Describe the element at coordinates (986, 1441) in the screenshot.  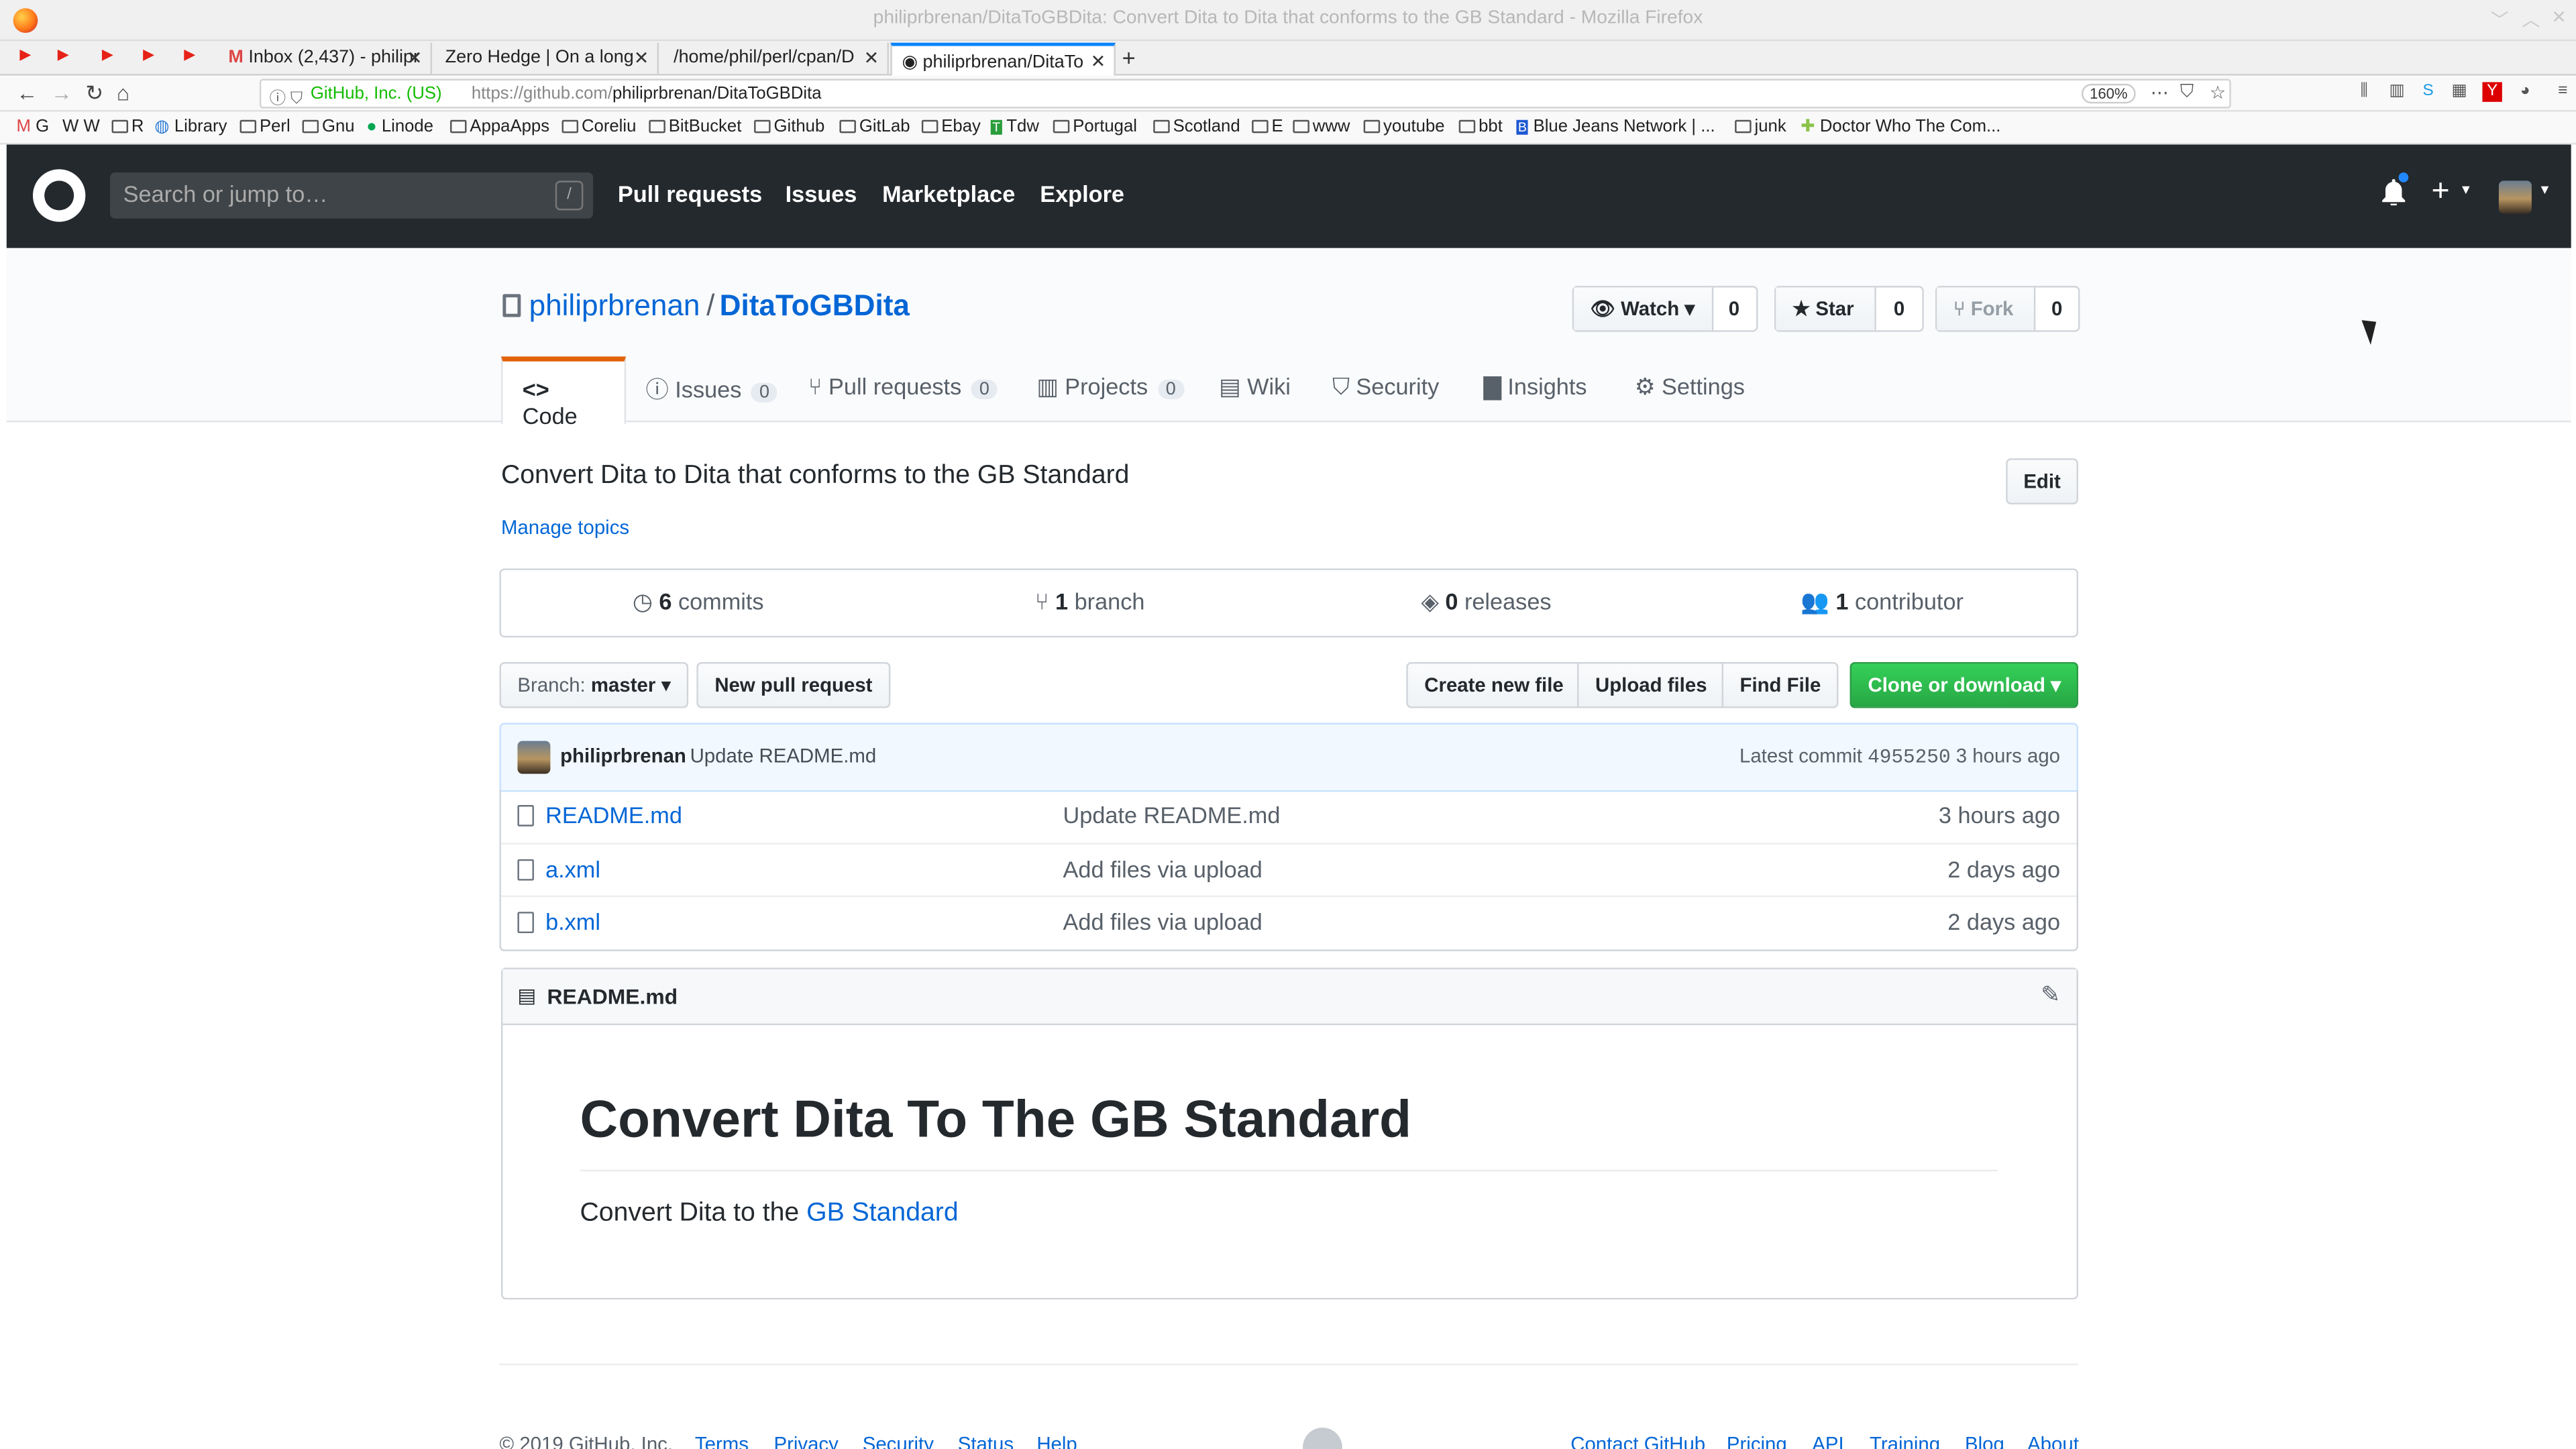
I see `footer-link-status: Status` at that location.